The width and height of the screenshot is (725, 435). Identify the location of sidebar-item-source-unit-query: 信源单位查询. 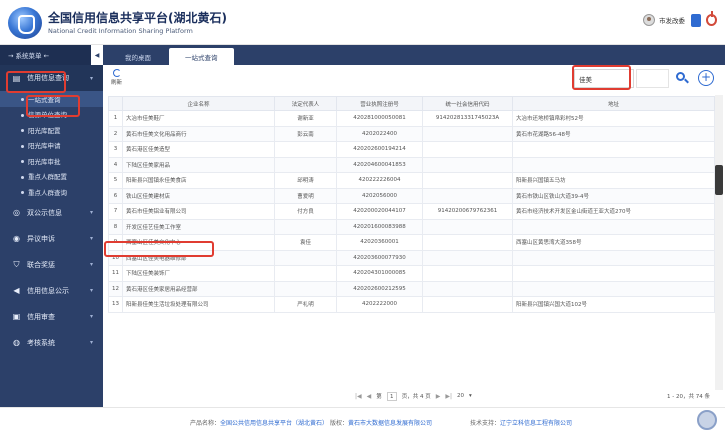
(51, 115).